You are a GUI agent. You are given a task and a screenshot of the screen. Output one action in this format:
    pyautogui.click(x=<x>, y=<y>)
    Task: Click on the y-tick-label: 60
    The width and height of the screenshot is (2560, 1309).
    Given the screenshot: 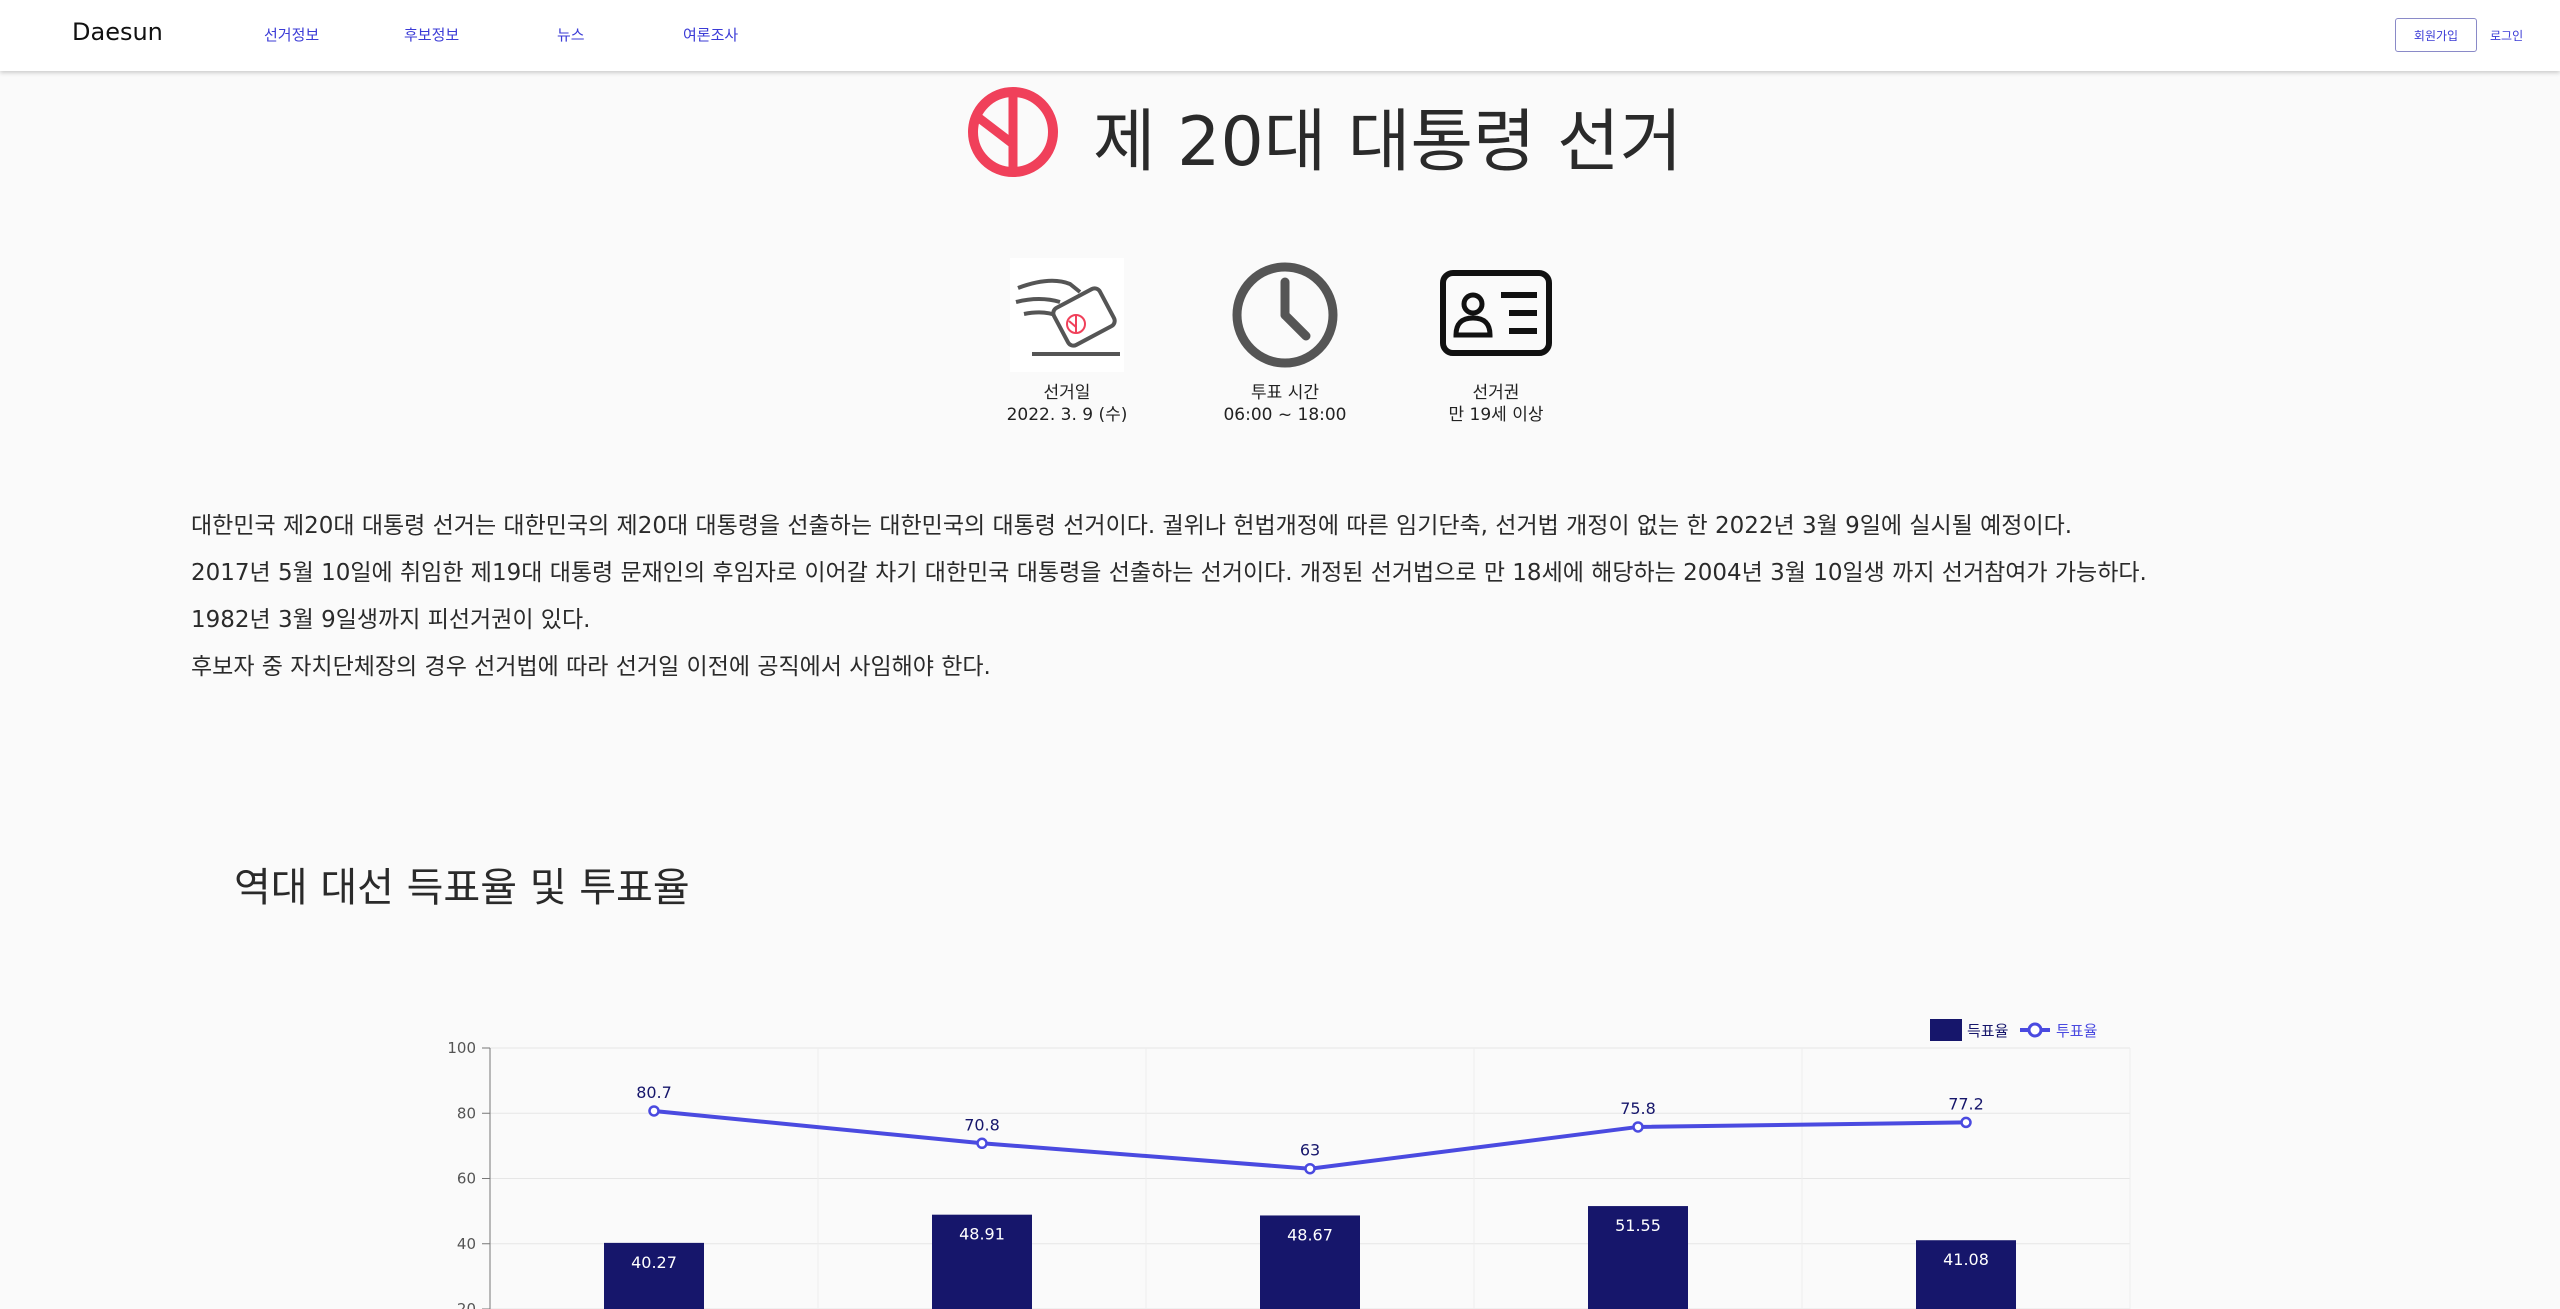 What is the action you would take?
    pyautogui.click(x=466, y=1179)
    